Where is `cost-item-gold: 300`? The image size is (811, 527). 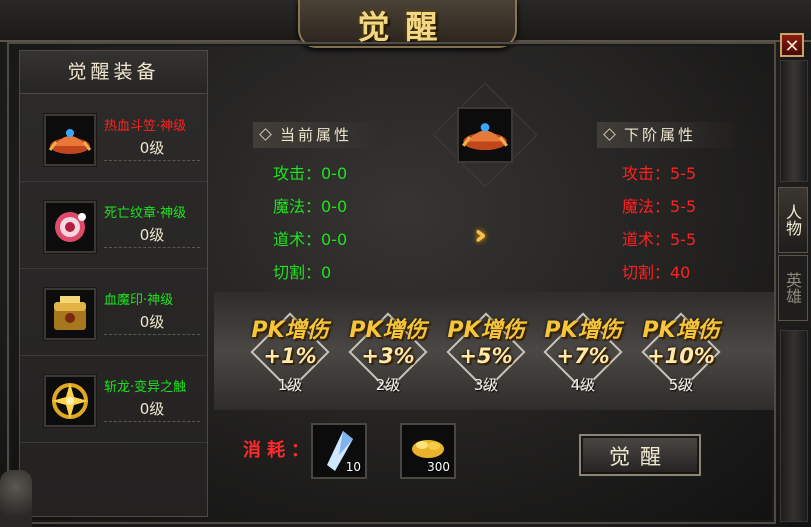
cost-item-gold: 300 is located at coordinates (428, 451).